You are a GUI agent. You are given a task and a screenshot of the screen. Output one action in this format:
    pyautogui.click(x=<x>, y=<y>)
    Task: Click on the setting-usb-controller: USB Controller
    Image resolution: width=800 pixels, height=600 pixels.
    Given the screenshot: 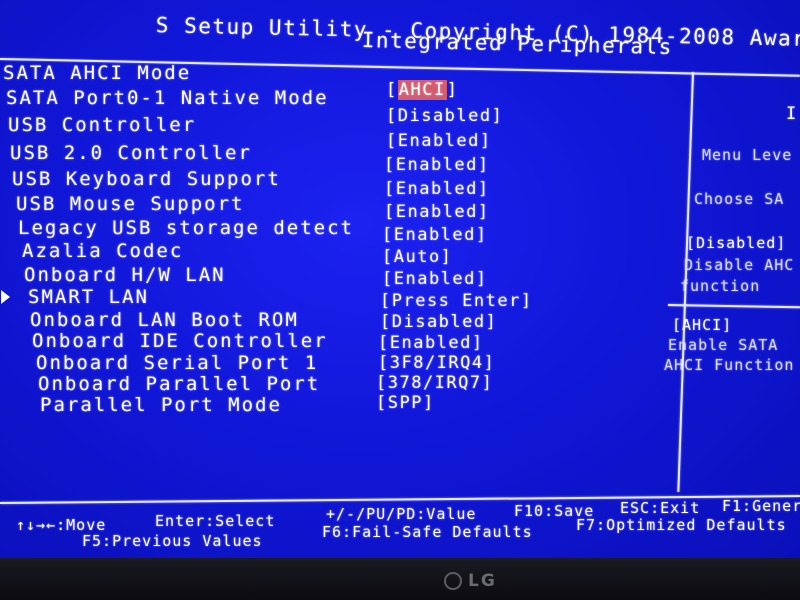 What is the action you would take?
    pyautogui.click(x=102, y=125)
    